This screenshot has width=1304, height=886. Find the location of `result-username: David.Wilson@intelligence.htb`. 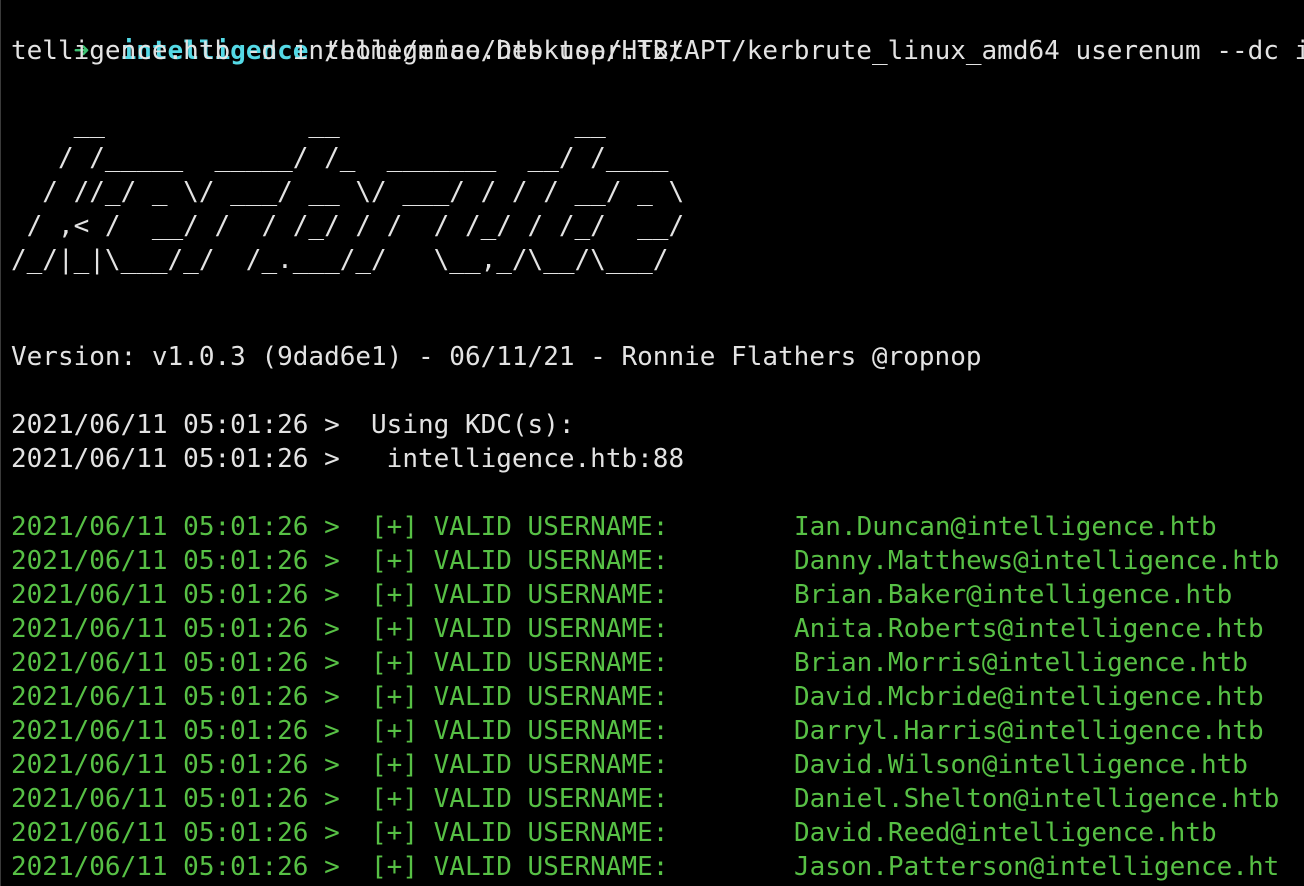

result-username: David.Wilson@intelligence.htb is located at coordinates (1021, 765).